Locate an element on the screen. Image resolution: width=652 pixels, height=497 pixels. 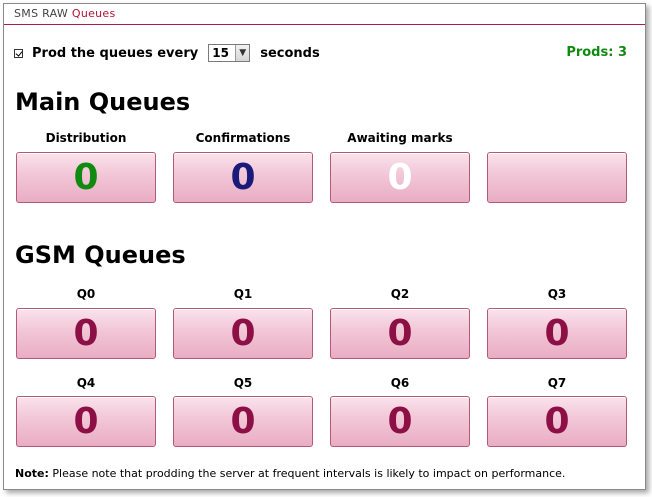
gsm-label-q4: Q4 is located at coordinates (86, 383).